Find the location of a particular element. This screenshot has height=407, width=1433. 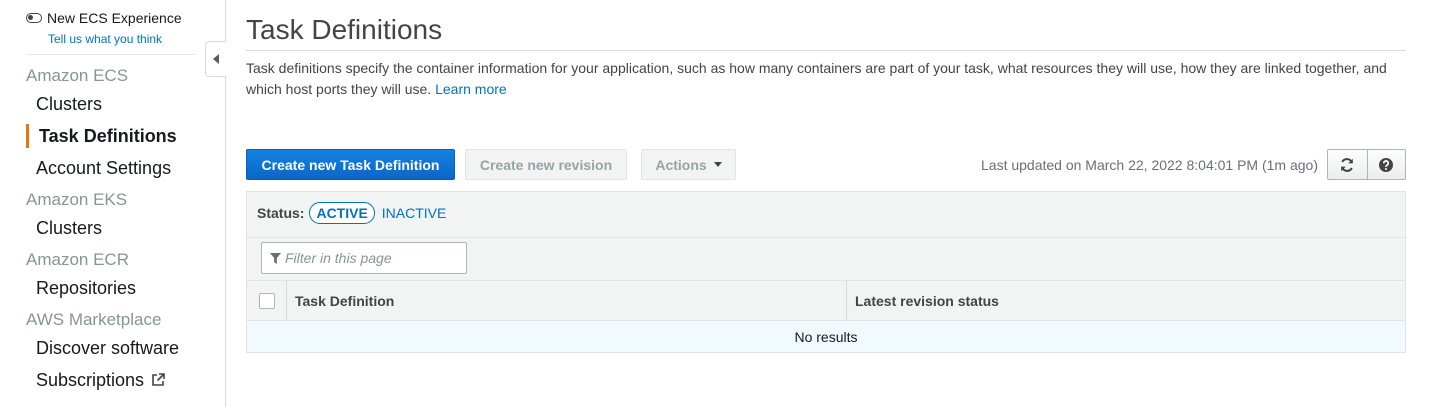

sidebar-item-label: Task Definitions is located at coordinates (108, 136).